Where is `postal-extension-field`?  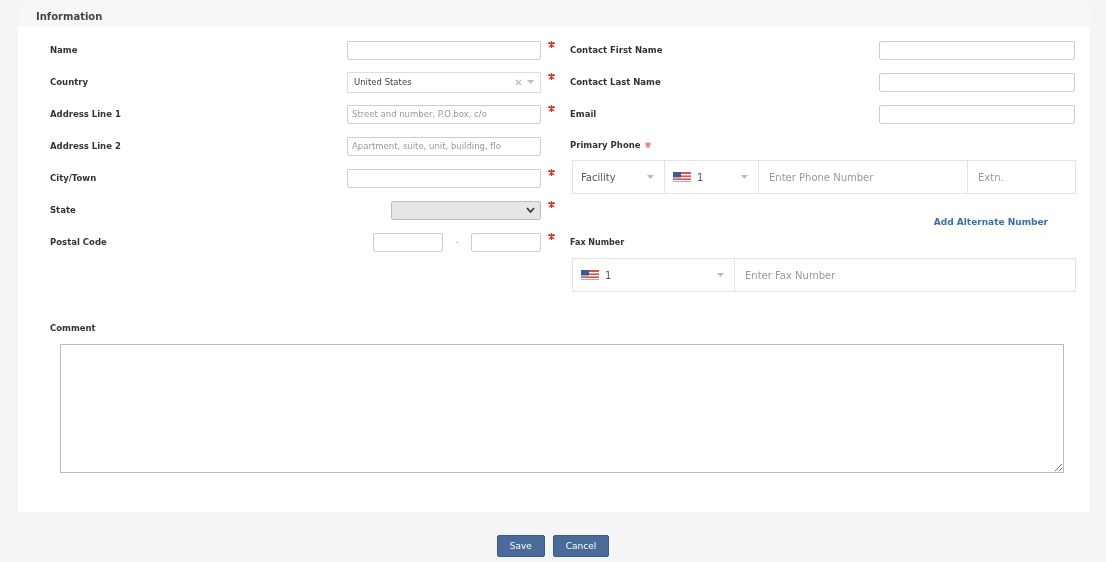 postal-extension-field is located at coordinates (506, 242).